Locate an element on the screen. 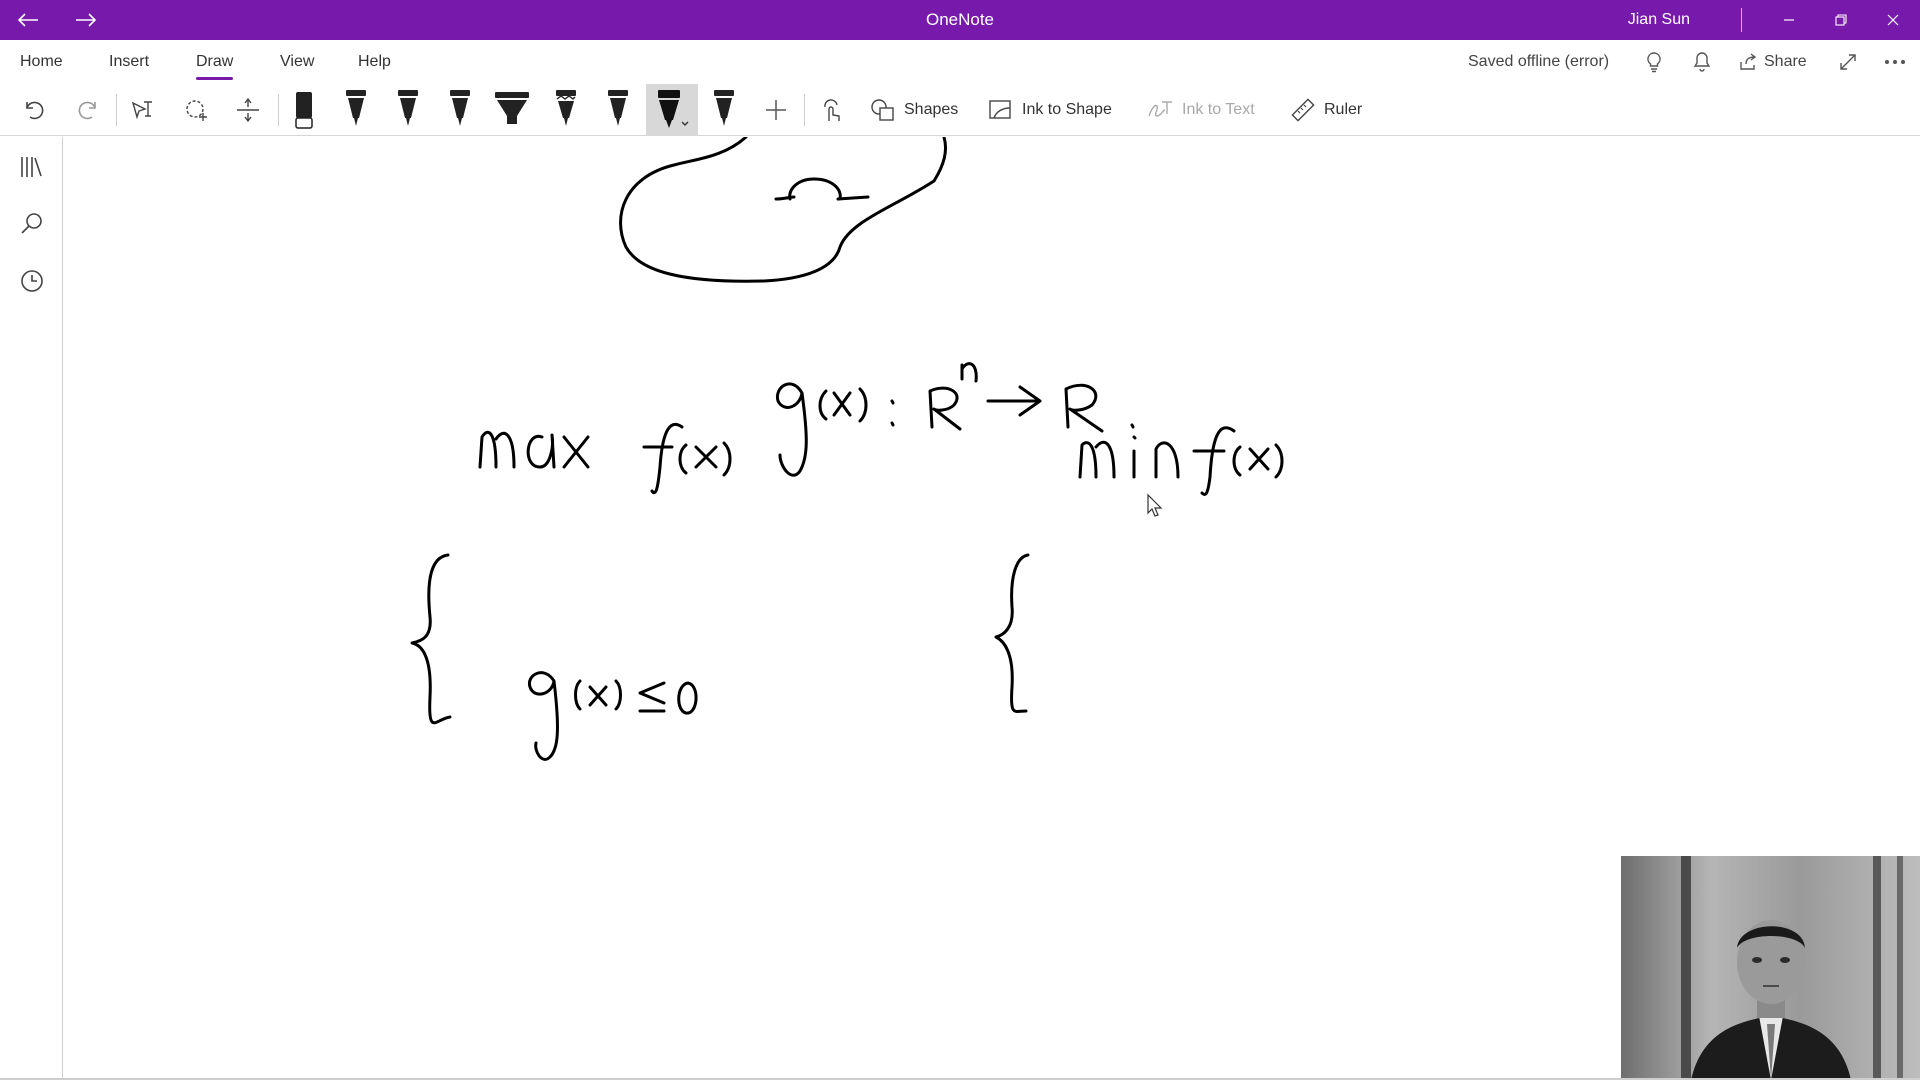 The width and height of the screenshot is (1920, 1085). tab-draw: Draw is located at coordinates (215, 62).